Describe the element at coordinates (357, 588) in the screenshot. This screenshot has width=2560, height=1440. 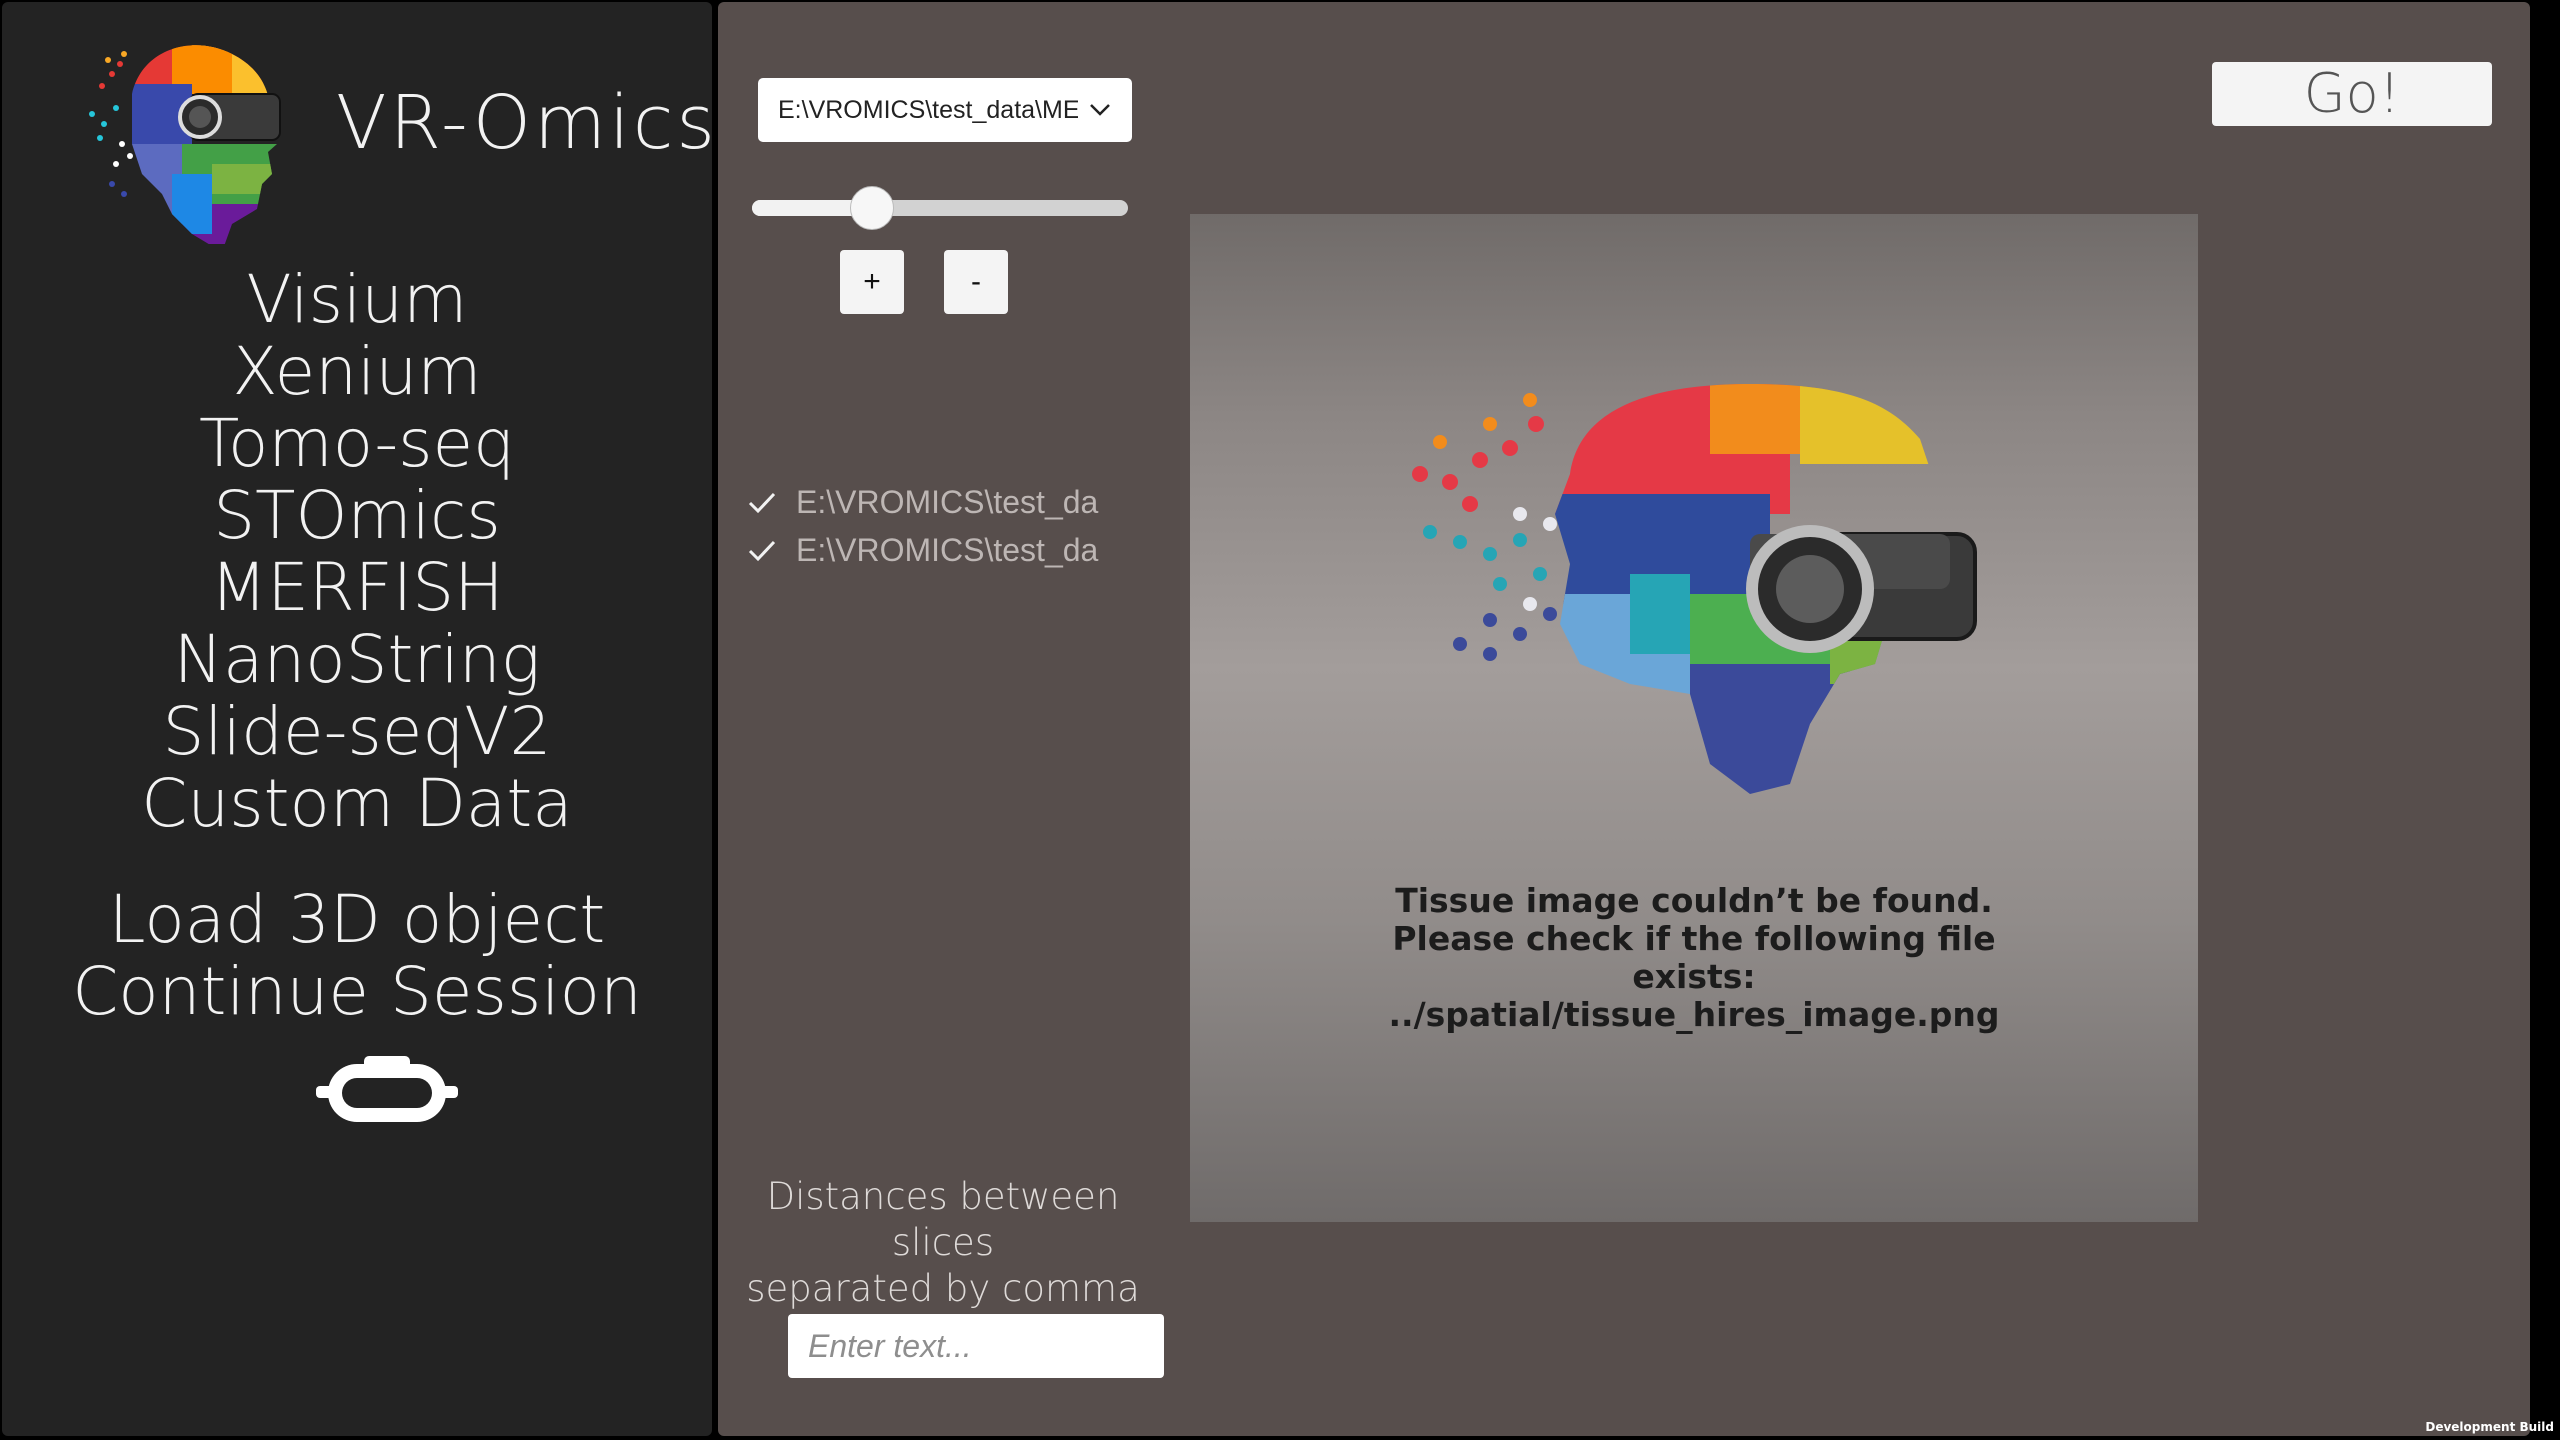
I see `menu-item-merfish: MERFISH` at that location.